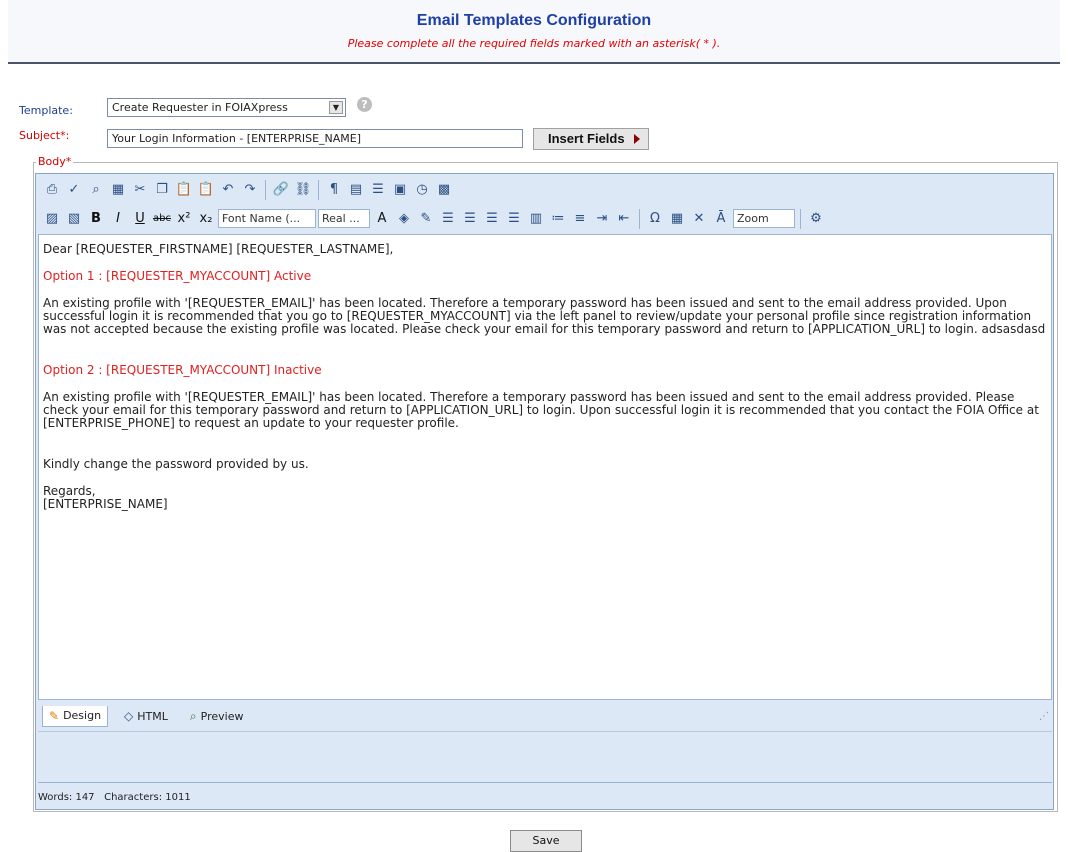 This screenshot has width=1068, height=852. What do you see at coordinates (147, 797) in the screenshot?
I see `characters-count: Characters: 1011` at bounding box center [147, 797].